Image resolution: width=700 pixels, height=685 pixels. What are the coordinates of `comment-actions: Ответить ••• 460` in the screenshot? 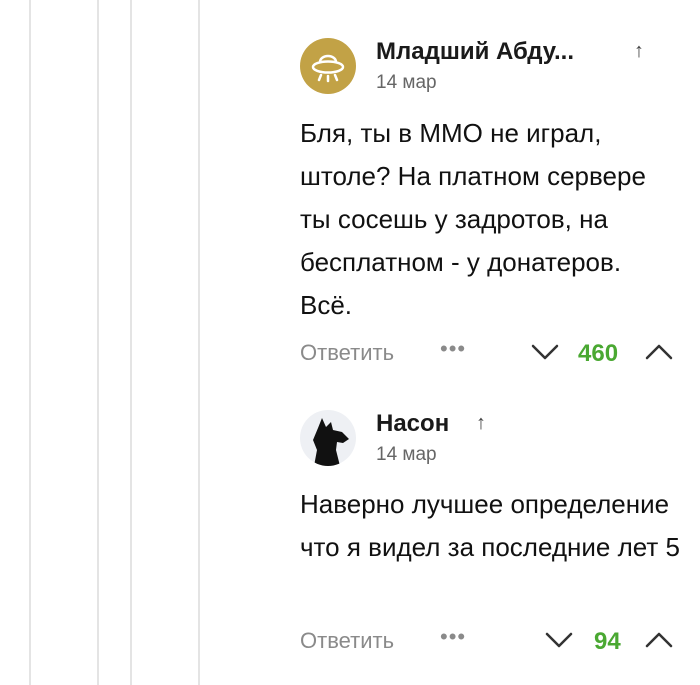 It's located at (500, 353).